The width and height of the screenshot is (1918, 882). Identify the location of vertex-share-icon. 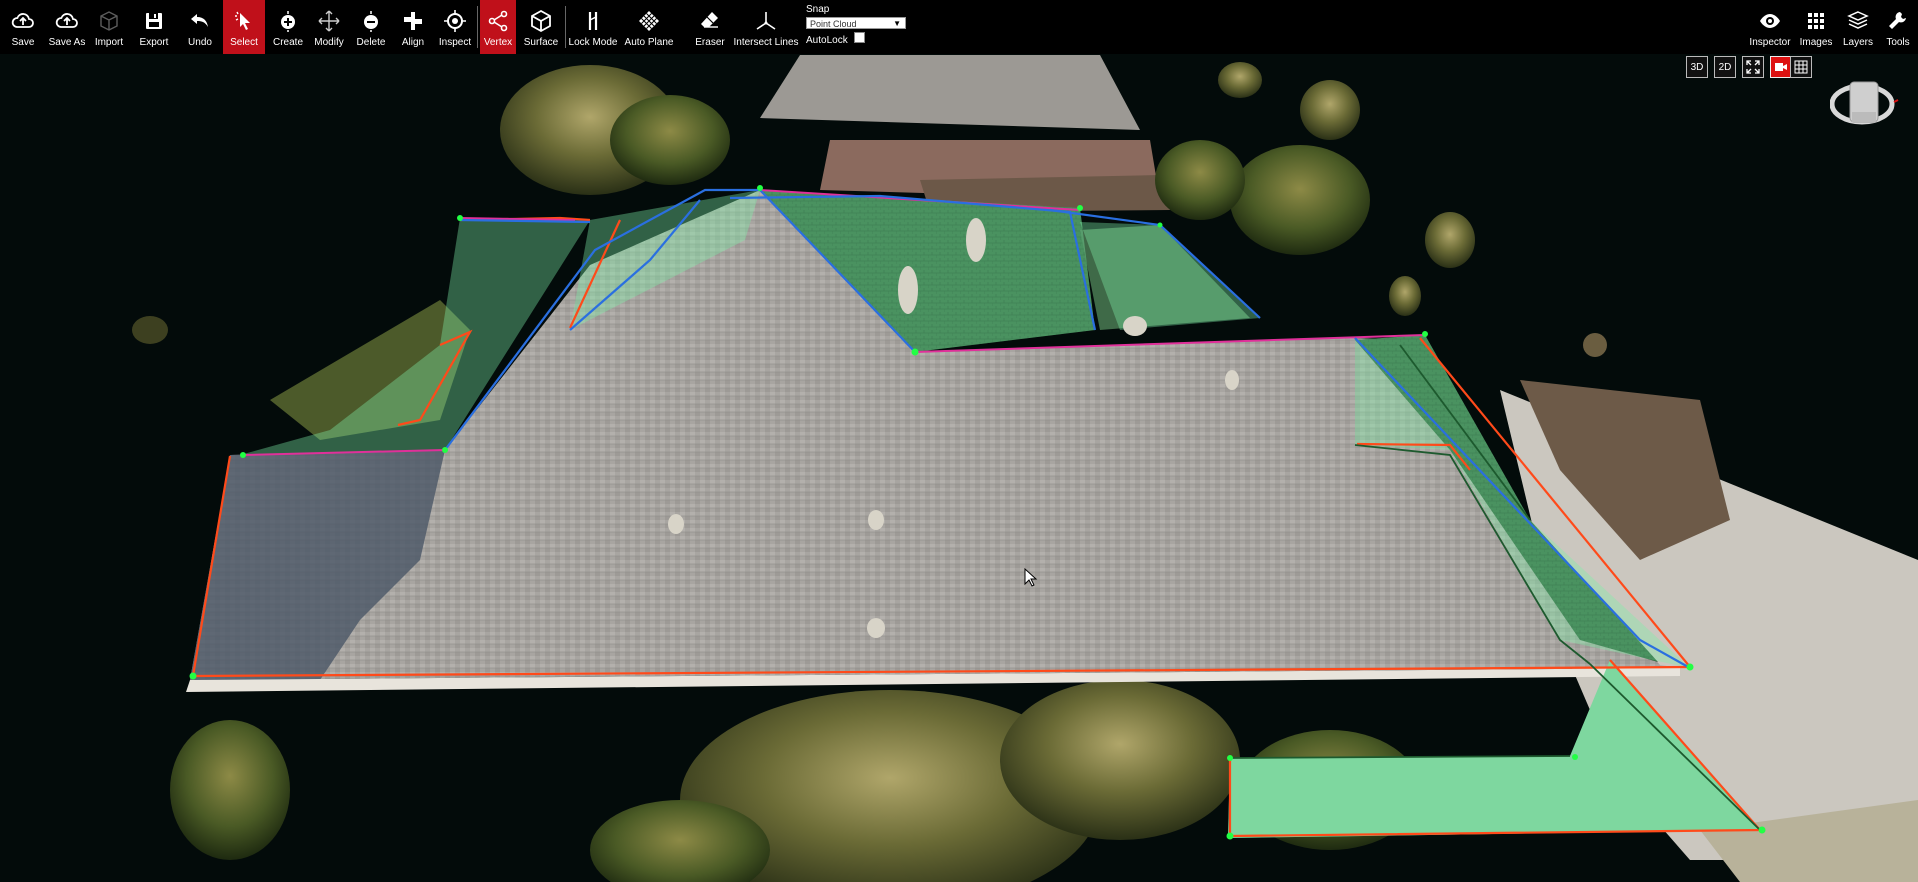
(498, 21).